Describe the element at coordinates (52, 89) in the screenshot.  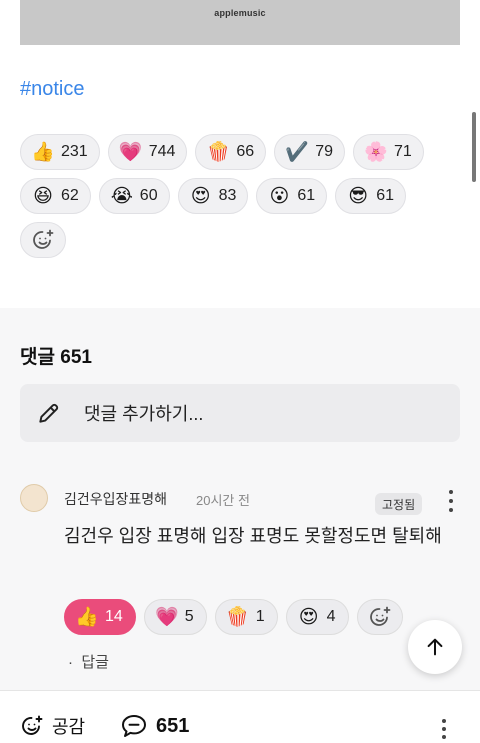
I see `hashtag-link: #notice` at that location.